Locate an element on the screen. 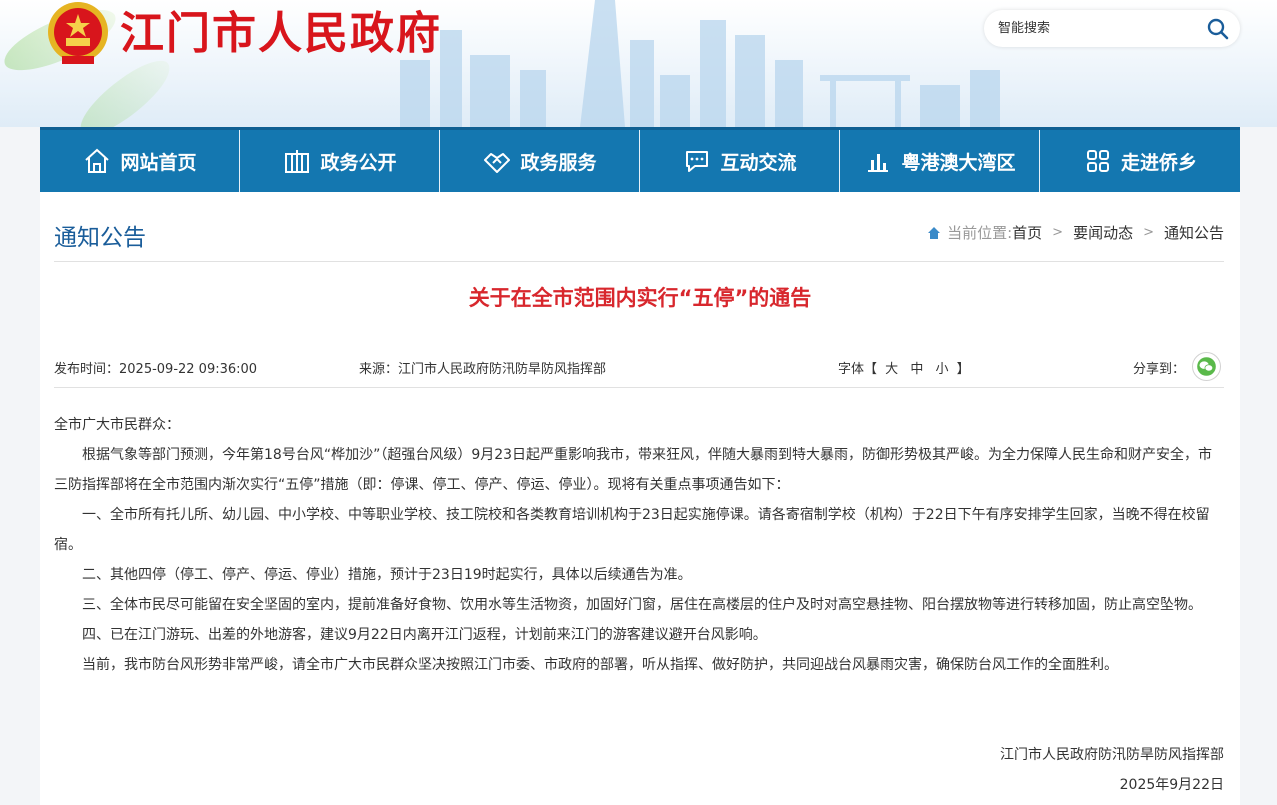  font-size-small-button: 小 is located at coordinates (941, 369).